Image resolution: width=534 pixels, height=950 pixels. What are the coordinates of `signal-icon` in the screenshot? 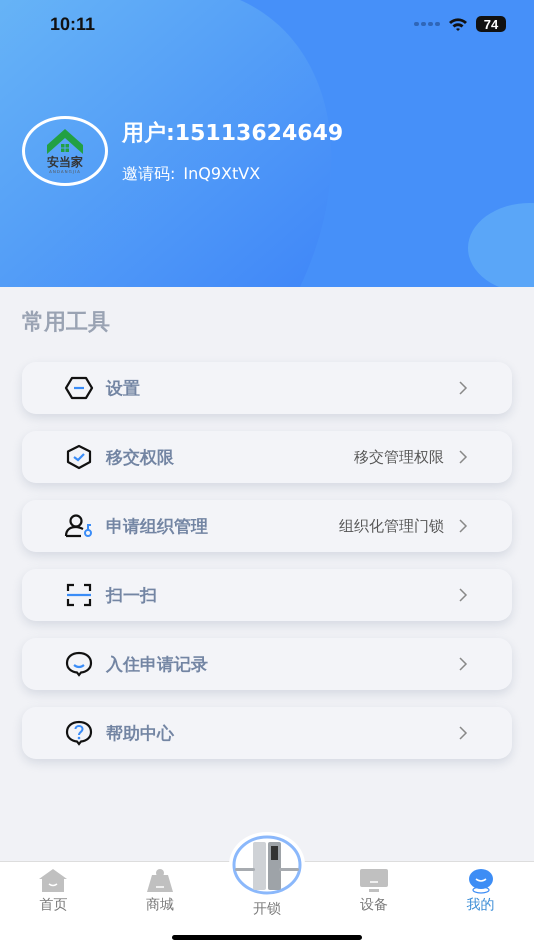 It's located at (427, 24).